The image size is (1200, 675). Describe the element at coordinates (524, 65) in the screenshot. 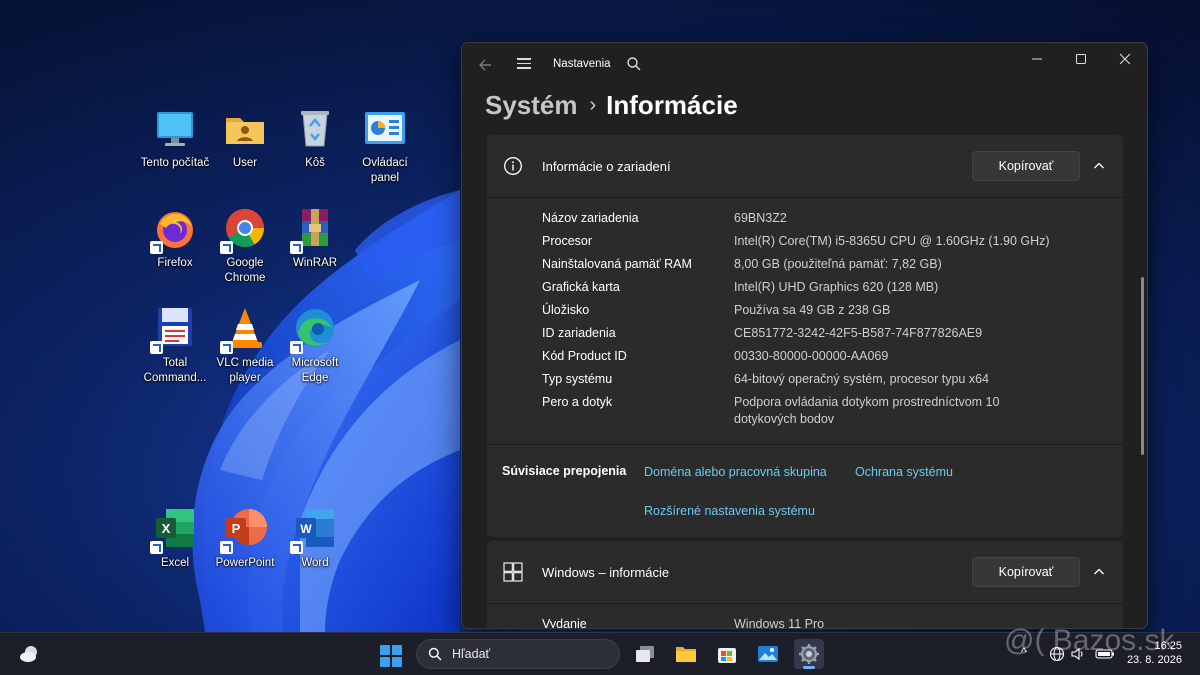

I see `hamburger-menu-icon` at that location.